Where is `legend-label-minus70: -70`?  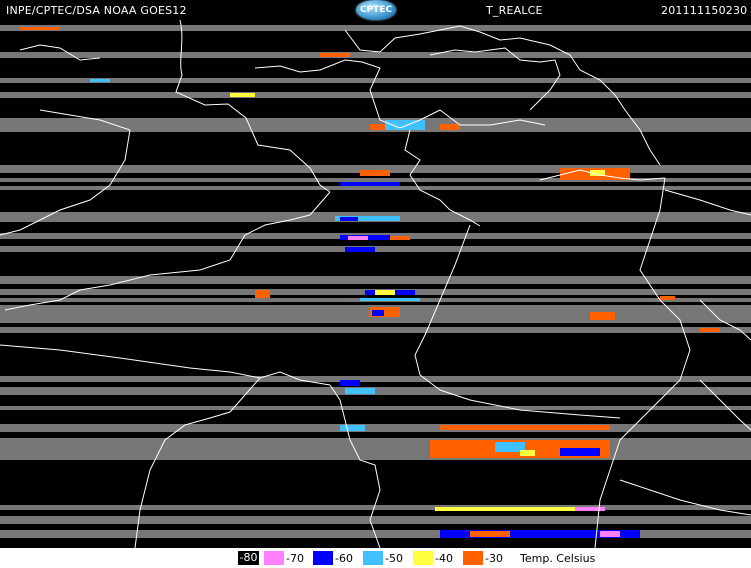
legend-label-minus70: -70 is located at coordinates (295, 558).